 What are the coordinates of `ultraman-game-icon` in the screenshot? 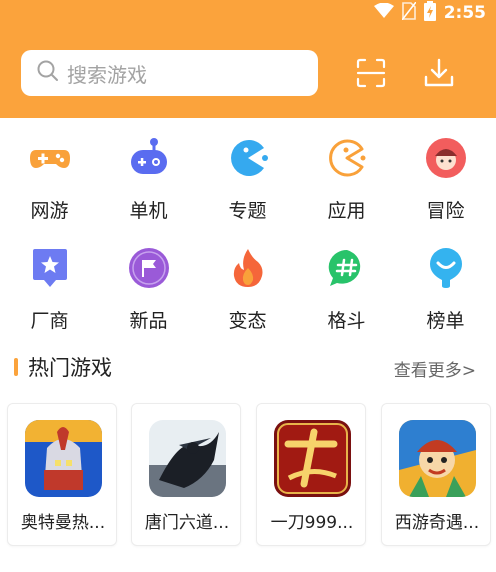 It's located at (63, 458).